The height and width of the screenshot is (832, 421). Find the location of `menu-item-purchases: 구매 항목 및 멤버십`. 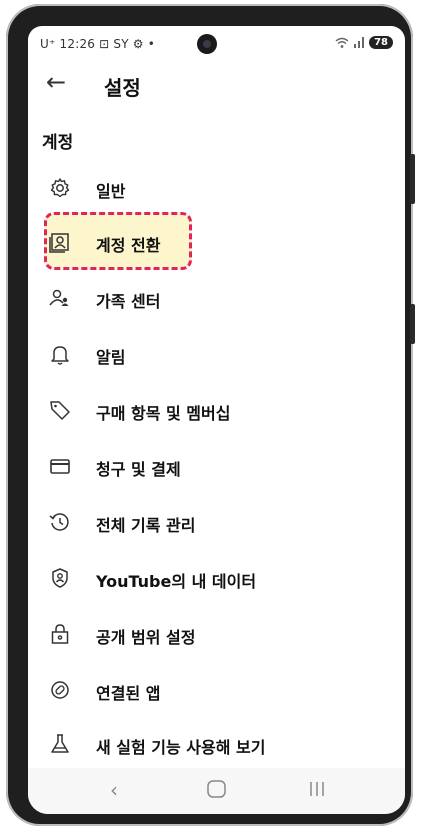

menu-item-purchases: 구매 항목 및 멤버십 is located at coordinates (216, 410).